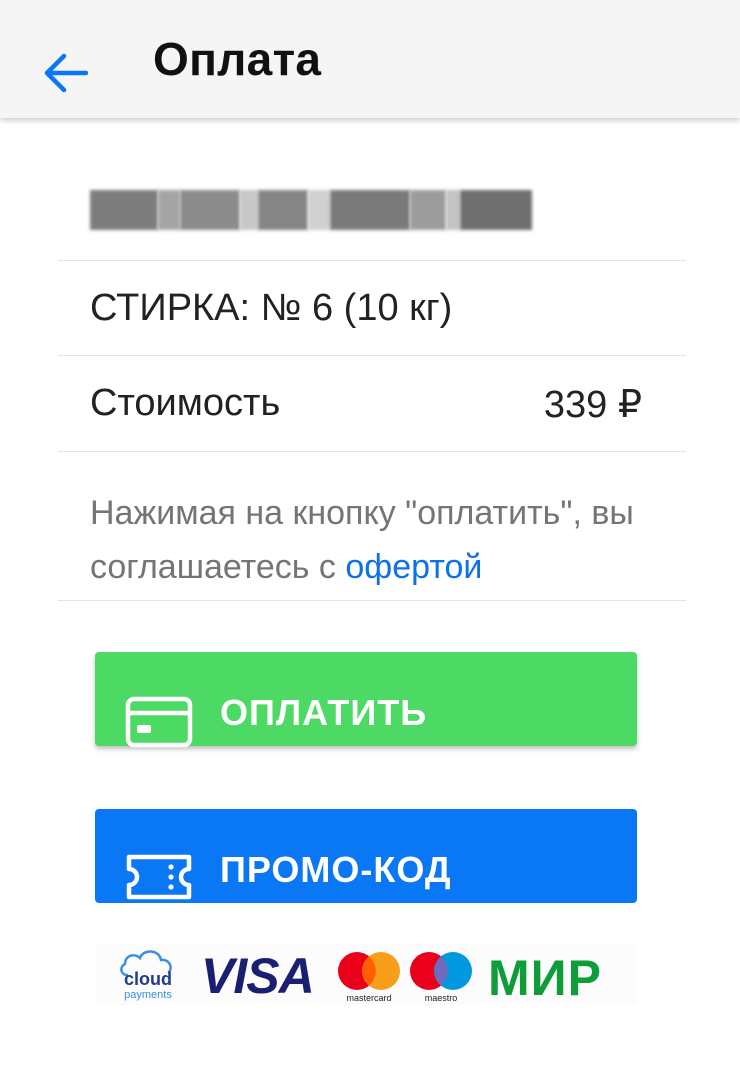 The height and width of the screenshot is (1077, 740). I want to click on redacted-address, so click(311, 210).